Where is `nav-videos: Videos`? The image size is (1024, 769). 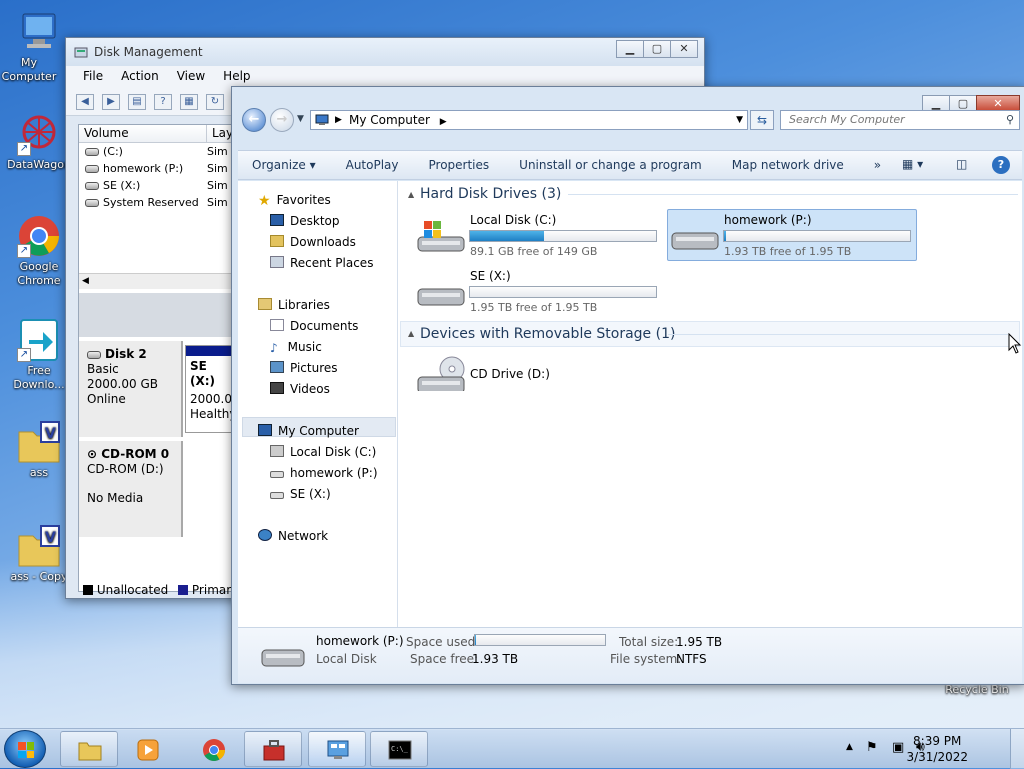
nav-videos: Videos is located at coordinates (300, 389).